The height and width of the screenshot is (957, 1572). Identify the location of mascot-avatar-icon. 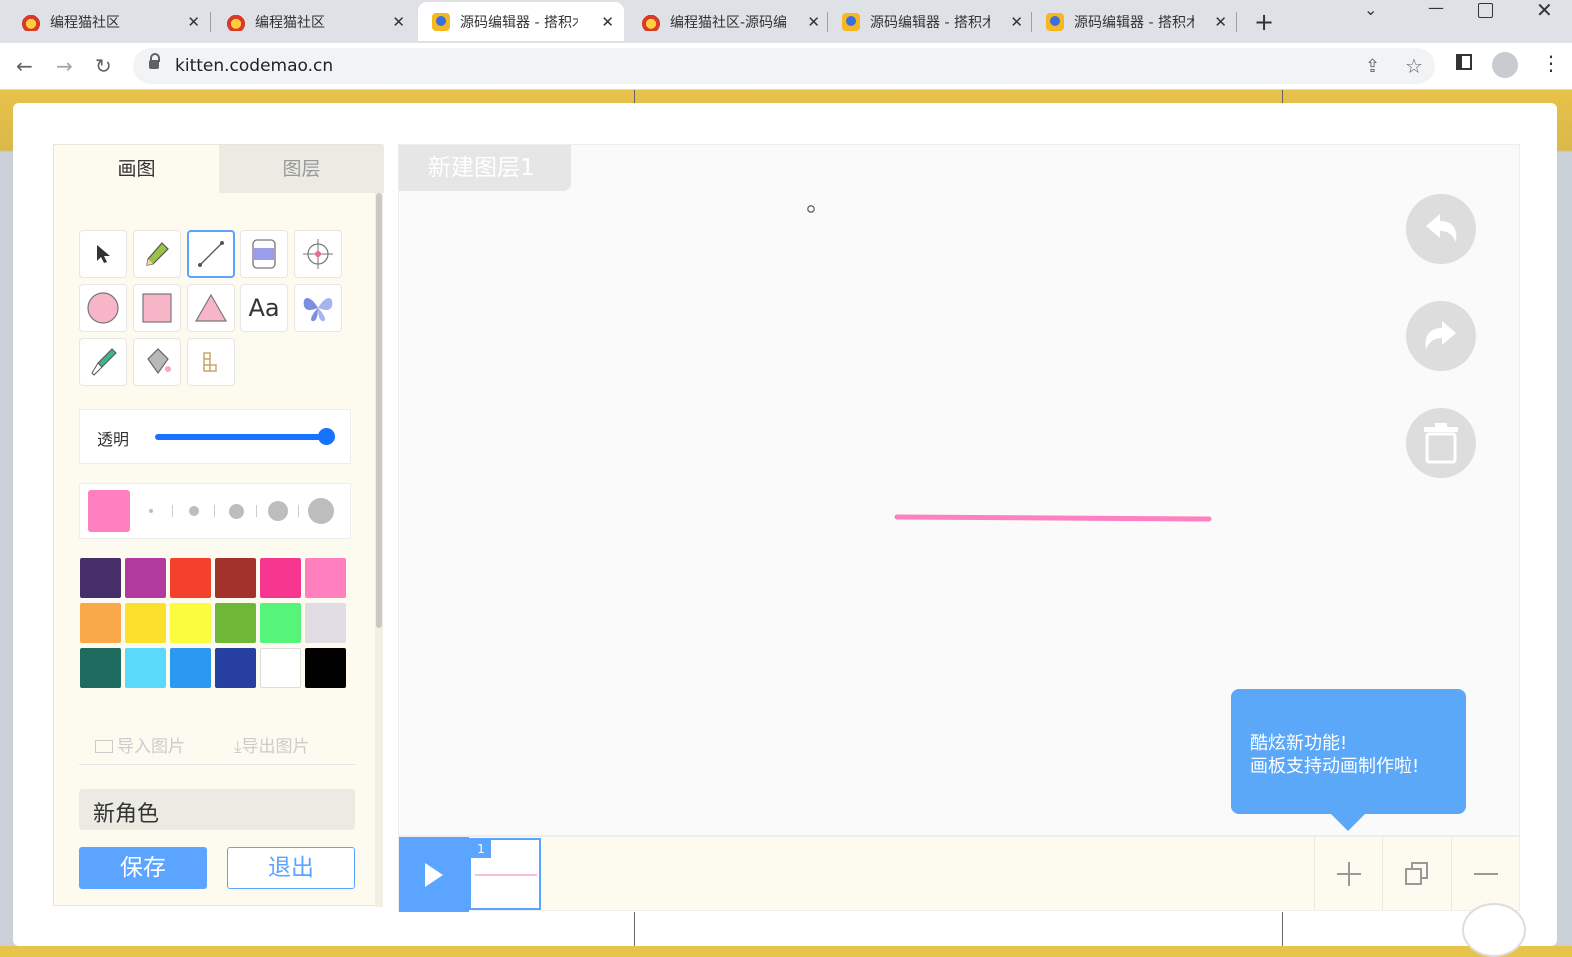
(1494, 930).